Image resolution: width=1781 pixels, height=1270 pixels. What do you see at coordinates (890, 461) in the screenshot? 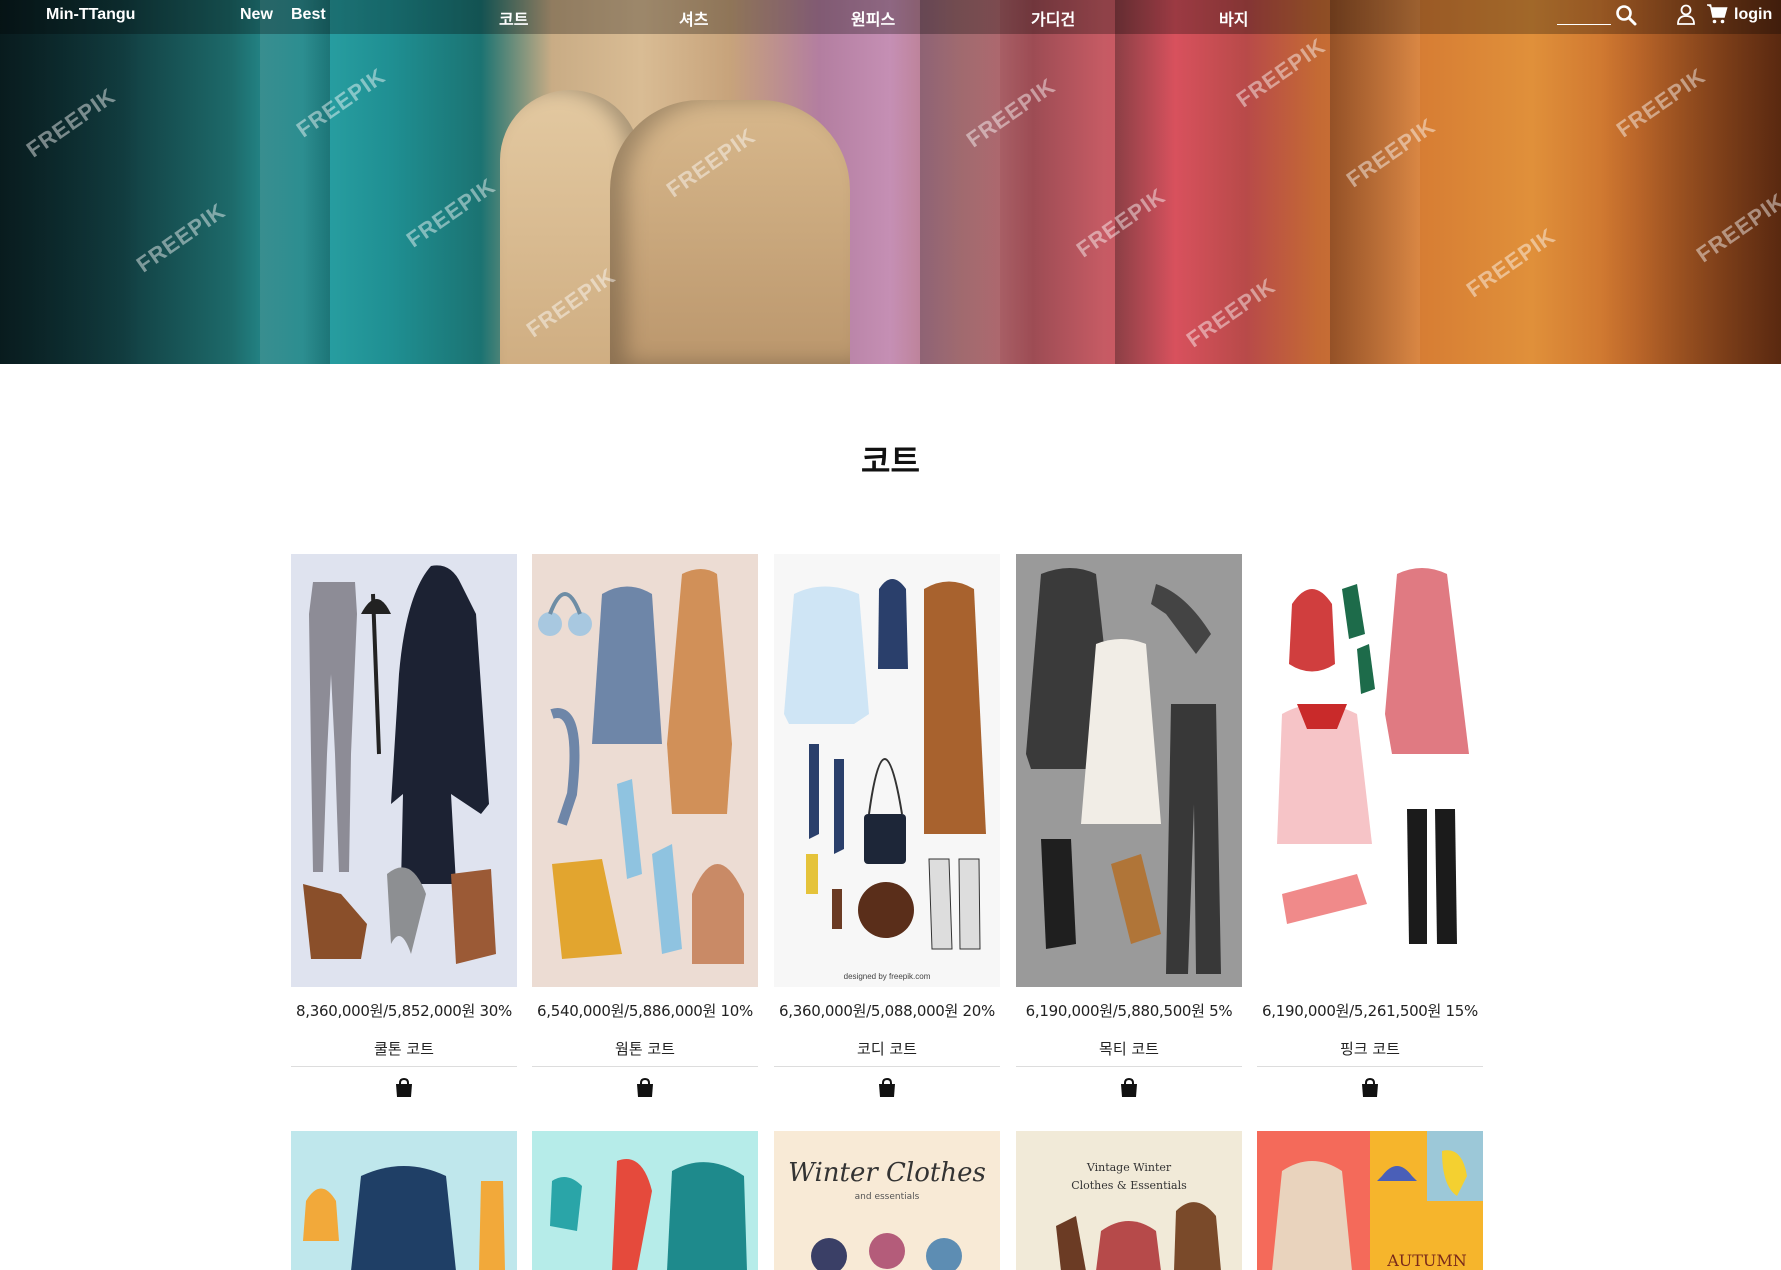
I see `section-title: 코트` at bounding box center [890, 461].